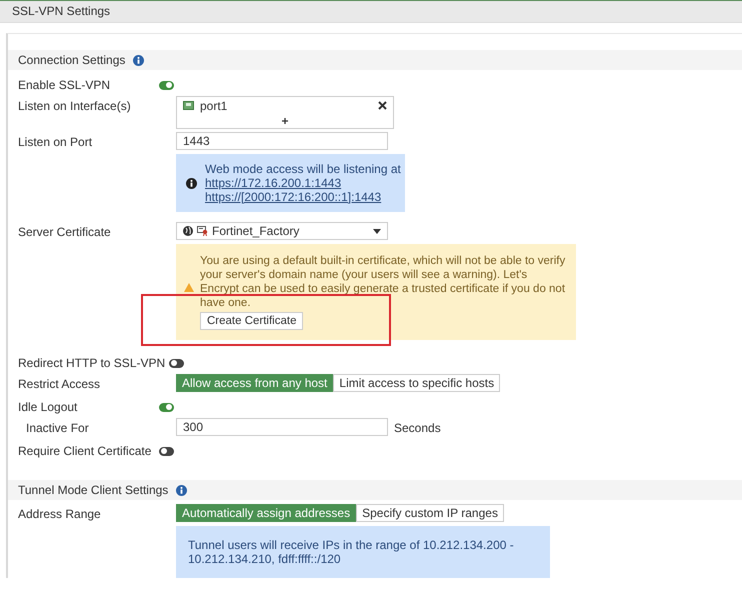 The image size is (742, 600). I want to click on close-icon, so click(382, 105).